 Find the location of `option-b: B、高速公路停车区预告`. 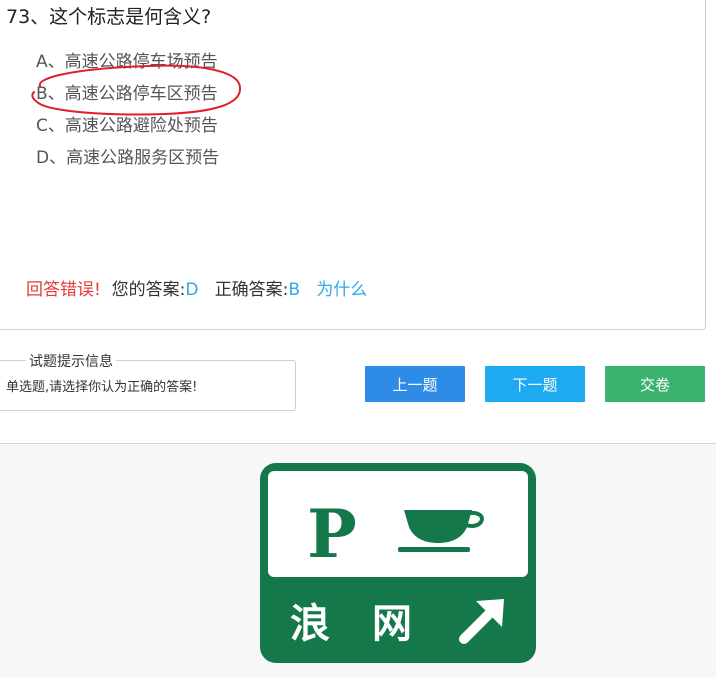

option-b: B、高速公路停车区预告 is located at coordinates (127, 91).